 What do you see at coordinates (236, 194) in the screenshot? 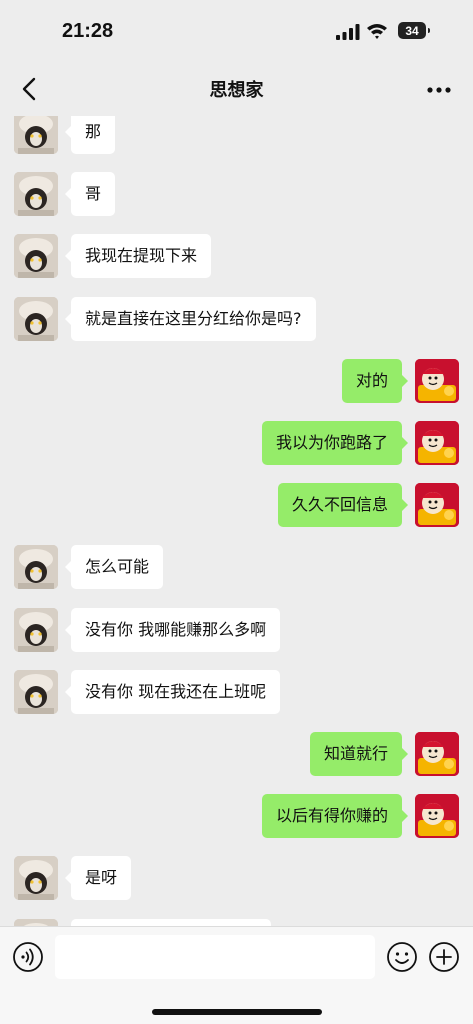
I see `received-message: 哥` at bounding box center [236, 194].